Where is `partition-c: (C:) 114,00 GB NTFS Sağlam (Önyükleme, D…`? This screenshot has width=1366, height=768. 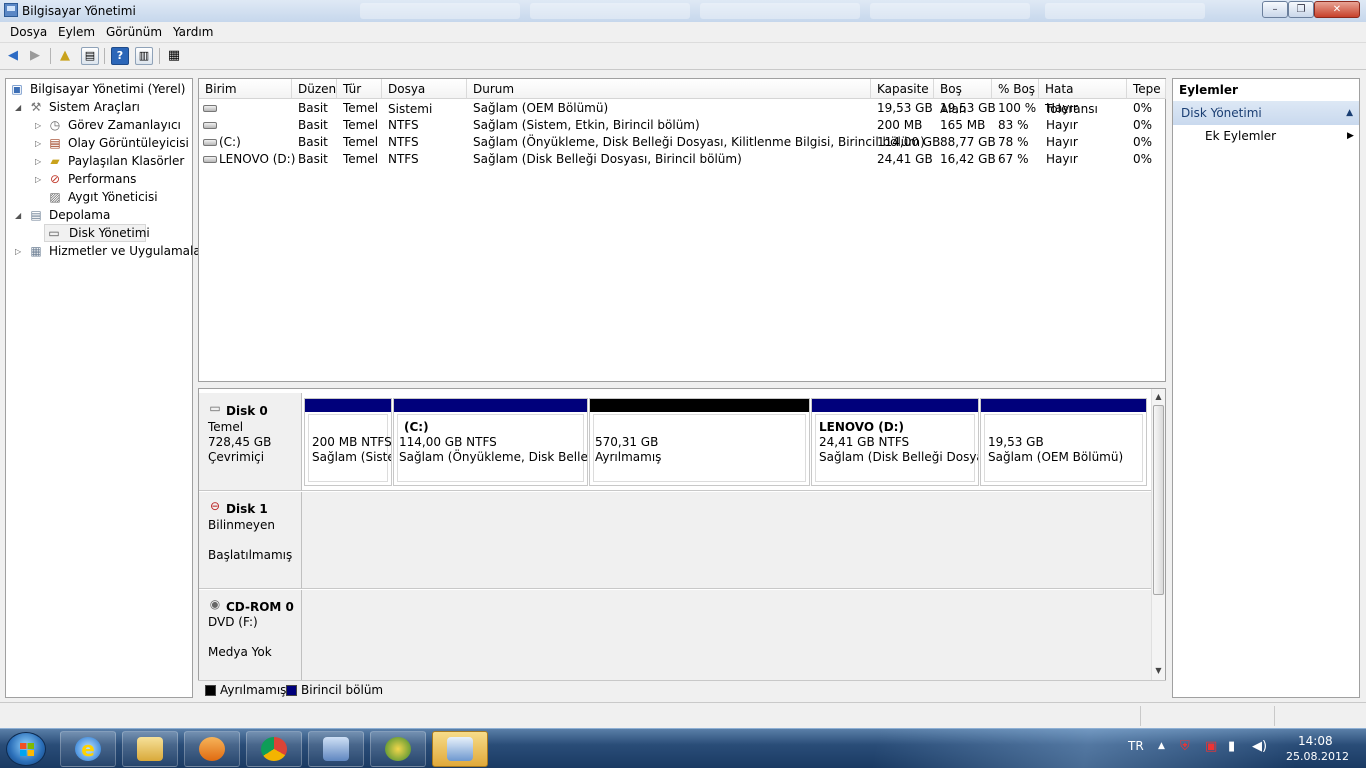 partition-c: (C:) 114,00 GB NTFS Sağlam (Önyükleme, D… is located at coordinates (490, 442).